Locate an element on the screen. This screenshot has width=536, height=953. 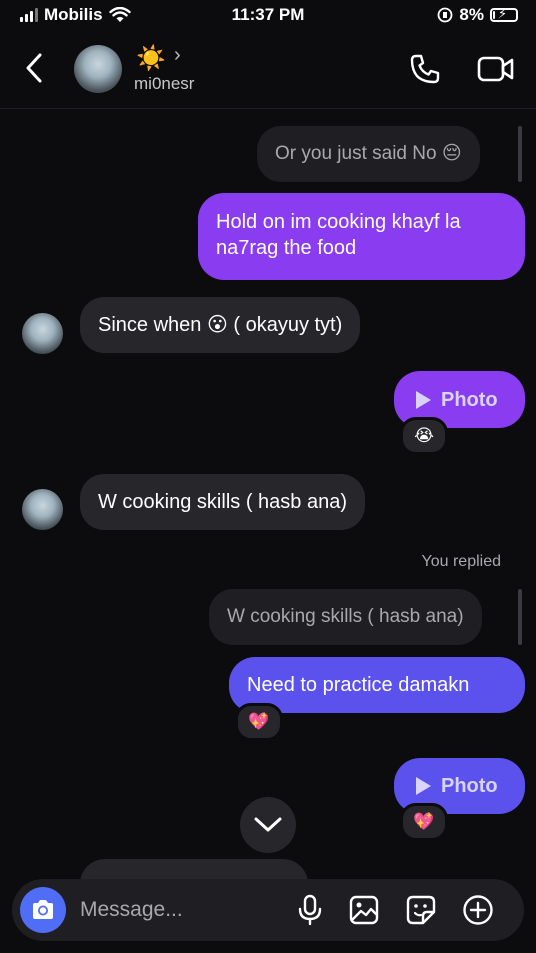
back-button is located at coordinates (35, 68).